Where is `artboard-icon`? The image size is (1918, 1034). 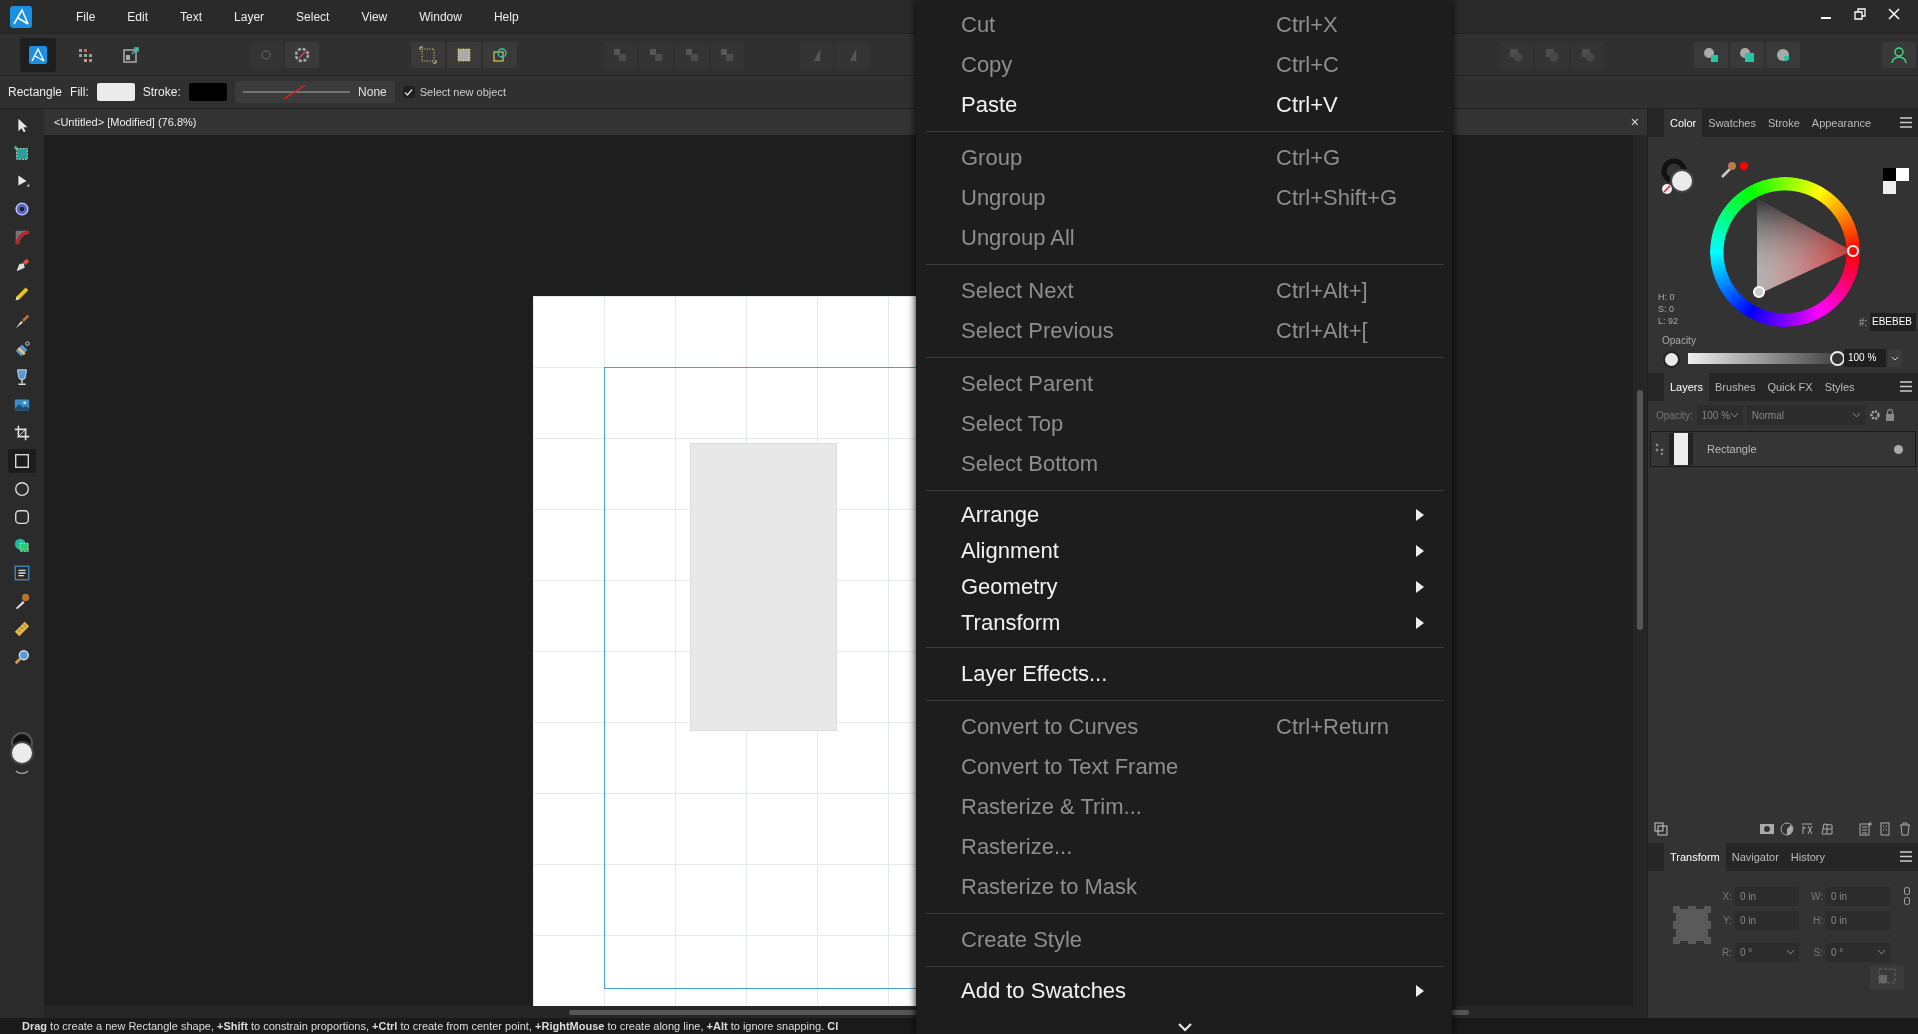
artboard-icon is located at coordinates (22, 153).